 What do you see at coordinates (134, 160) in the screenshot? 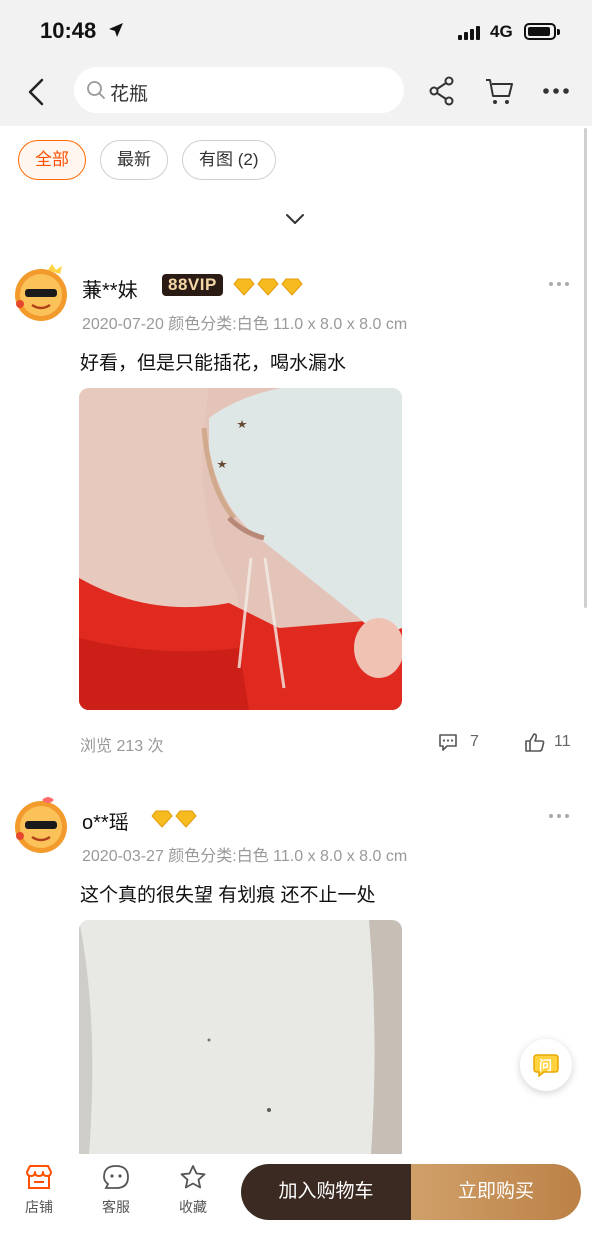
I see `tab-latest: 最新` at bounding box center [134, 160].